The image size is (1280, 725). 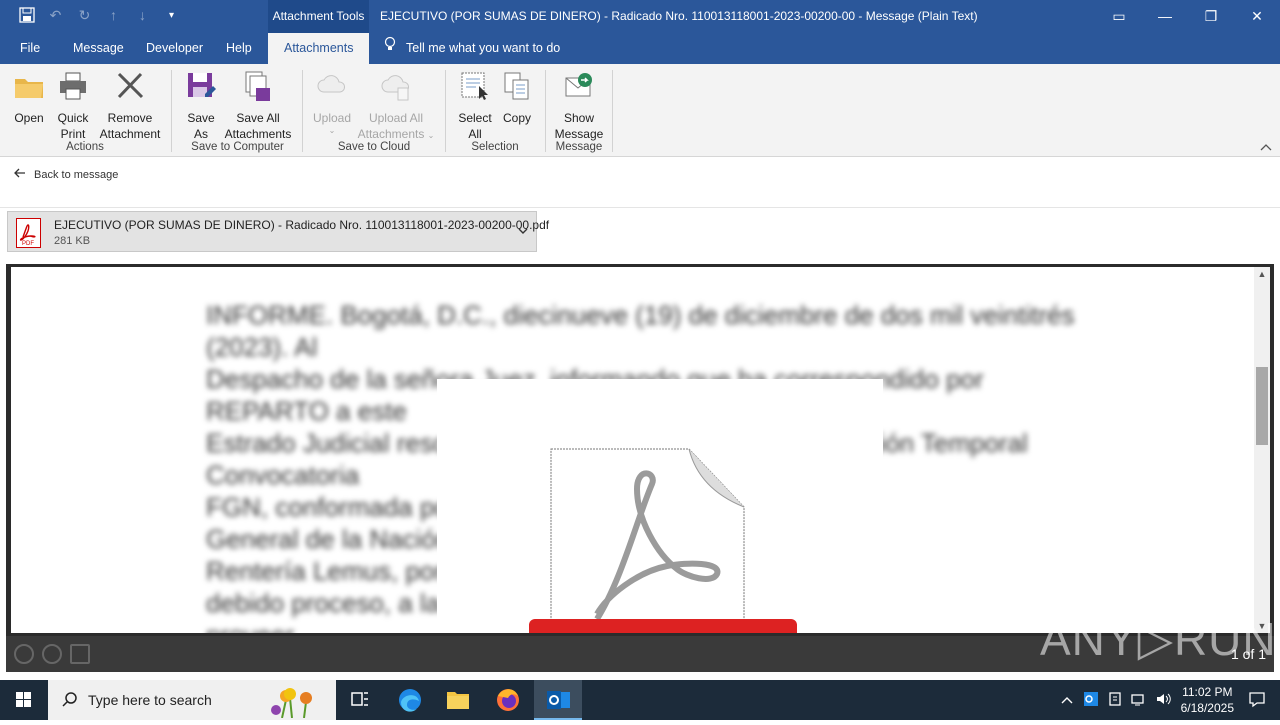 I want to click on copy-label: Copy, so click(x=516, y=118).